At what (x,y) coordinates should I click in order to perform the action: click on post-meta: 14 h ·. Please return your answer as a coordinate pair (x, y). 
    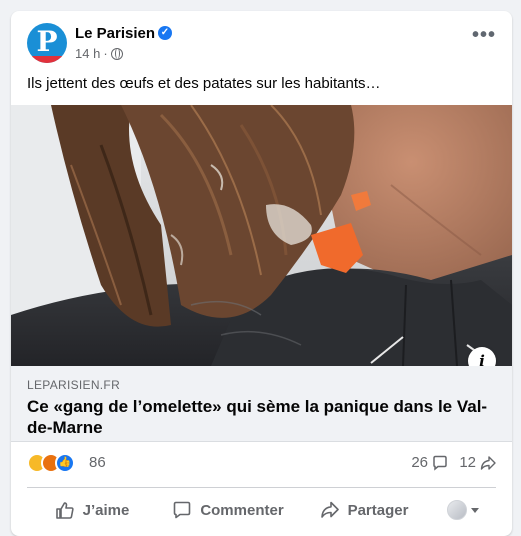
    Looking at the image, I should click on (99, 53).